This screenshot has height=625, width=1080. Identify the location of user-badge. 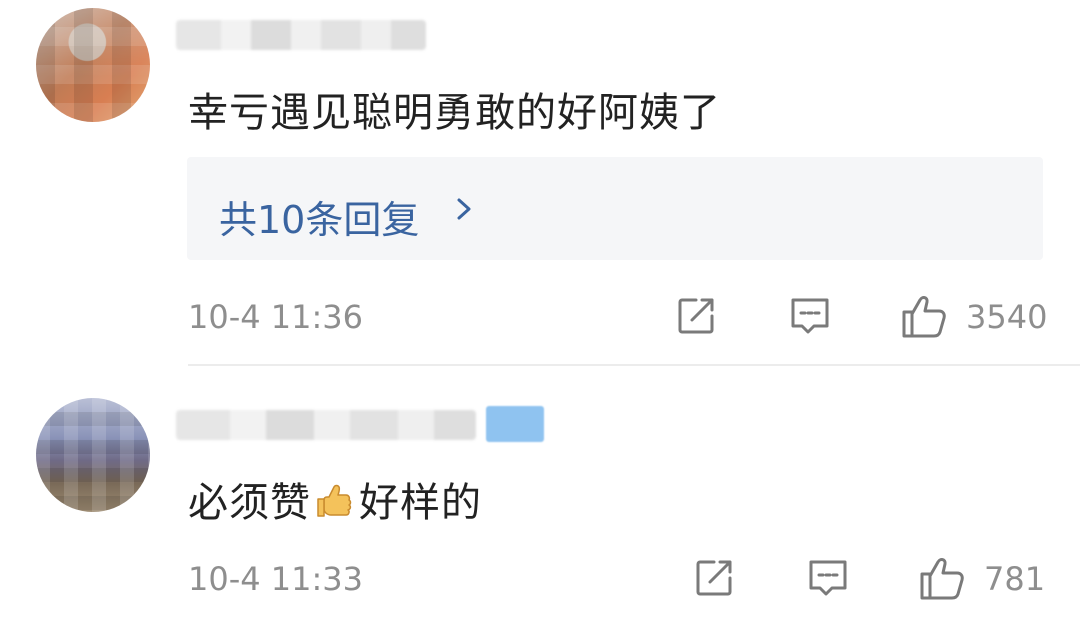
(515, 424).